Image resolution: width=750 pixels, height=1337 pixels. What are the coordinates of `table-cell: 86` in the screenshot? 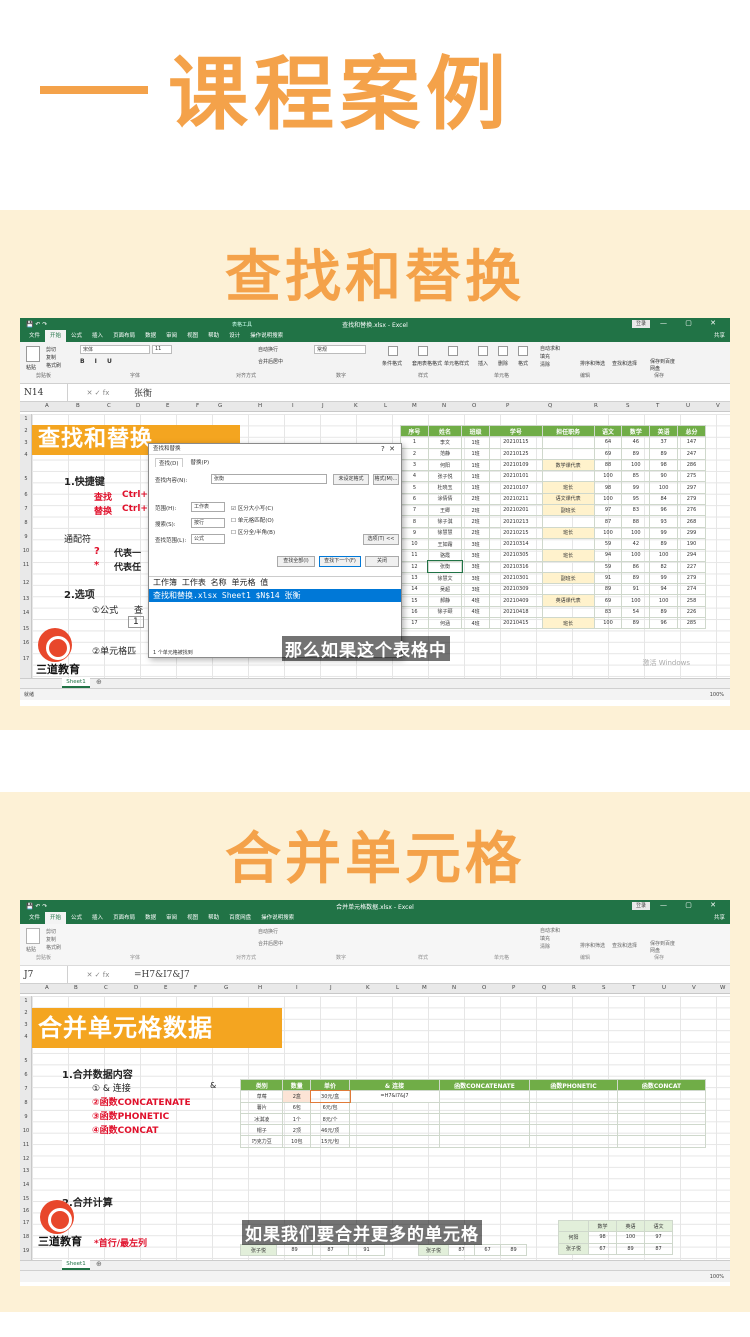 It's located at (636, 566).